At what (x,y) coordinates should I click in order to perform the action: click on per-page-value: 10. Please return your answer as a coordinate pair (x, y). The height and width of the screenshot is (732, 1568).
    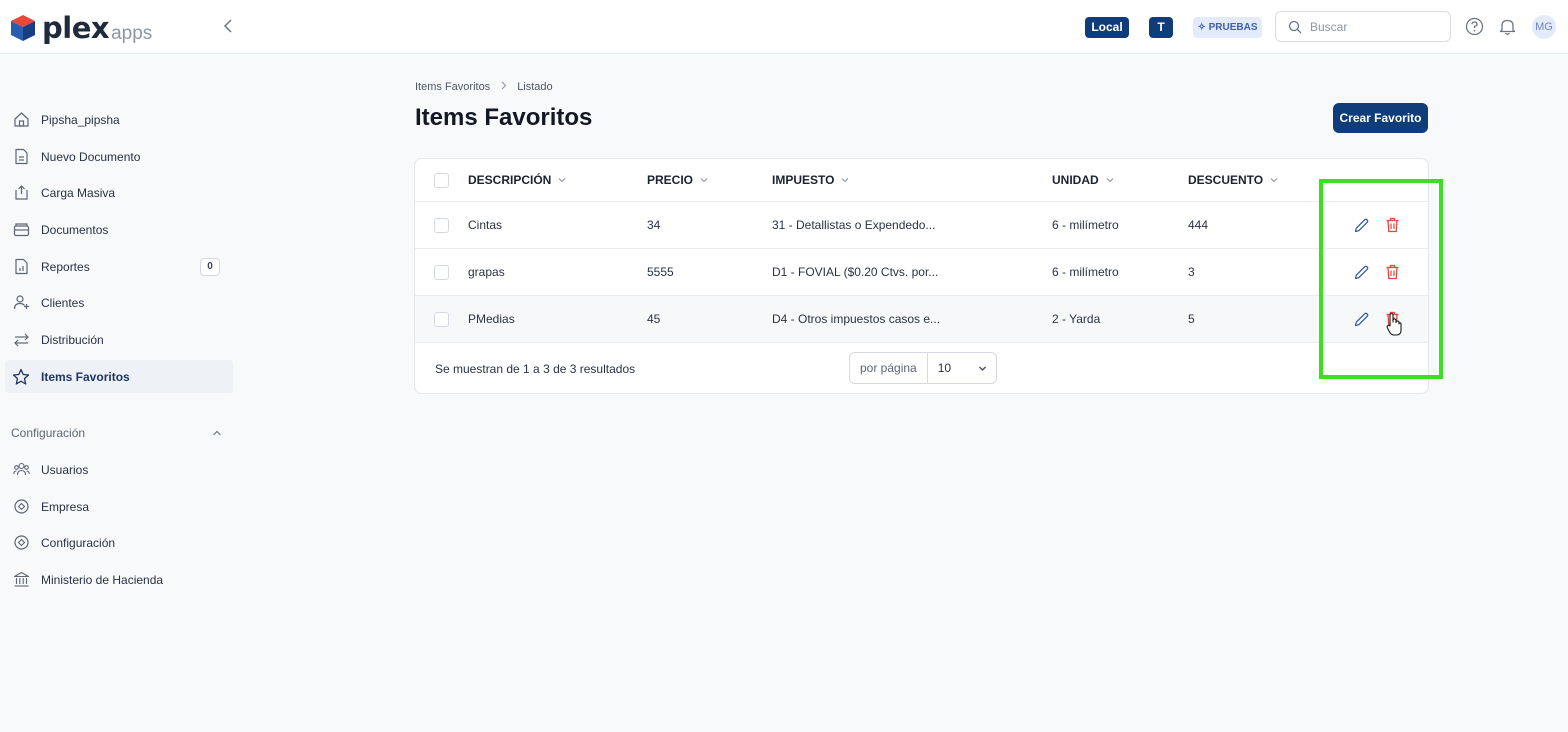
    Looking at the image, I should click on (944, 368).